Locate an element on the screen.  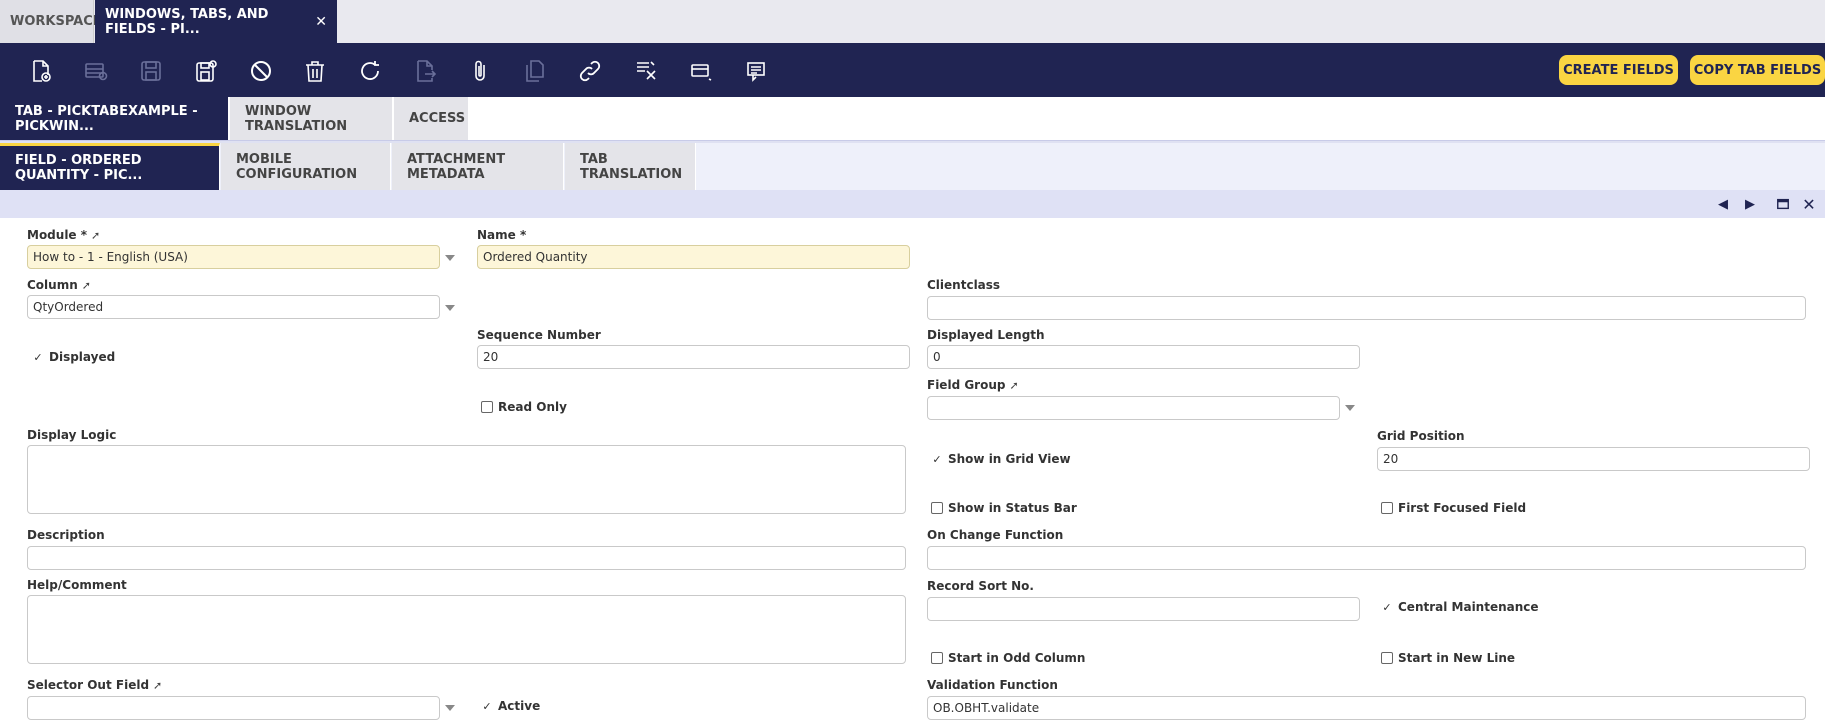
column-label: Column ➚ is located at coordinates (59, 285).